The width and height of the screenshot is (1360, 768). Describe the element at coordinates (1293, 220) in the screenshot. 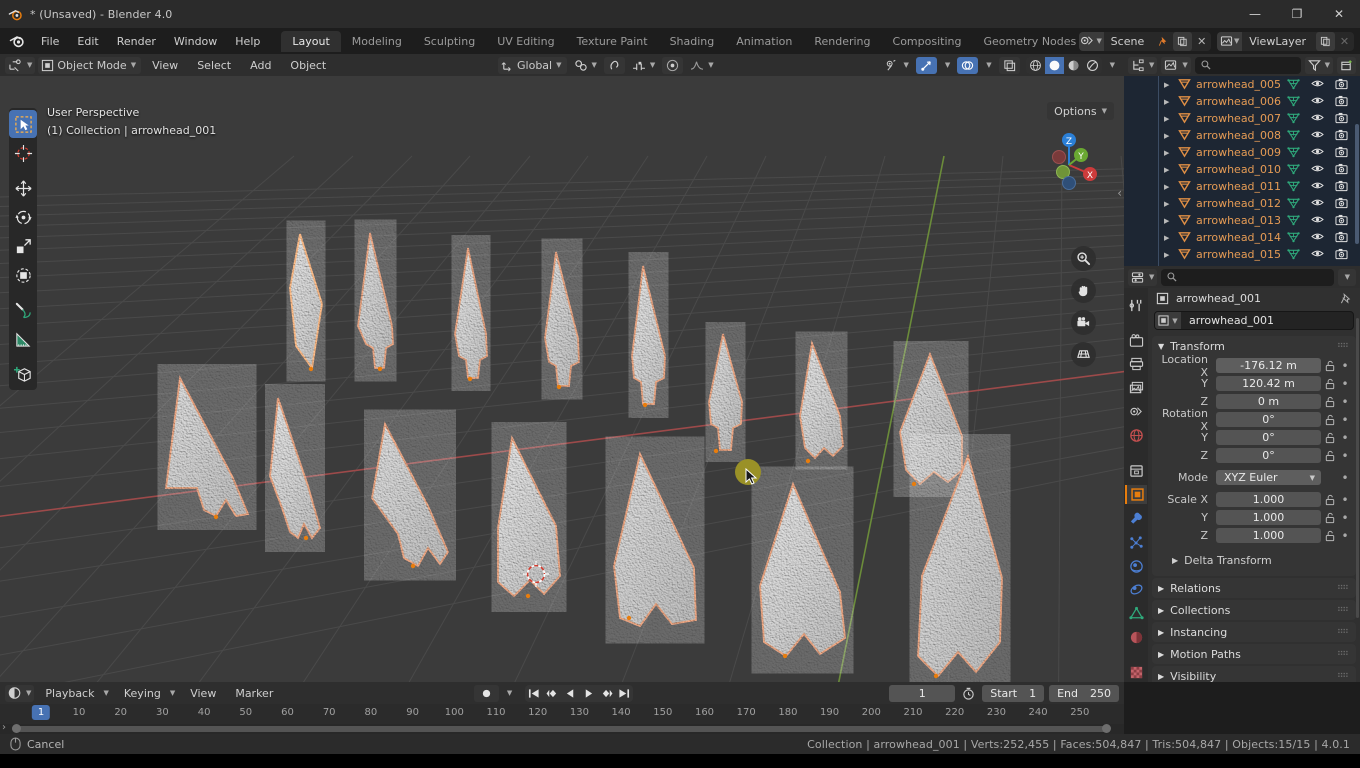

I see `mesh-data-icon` at that location.